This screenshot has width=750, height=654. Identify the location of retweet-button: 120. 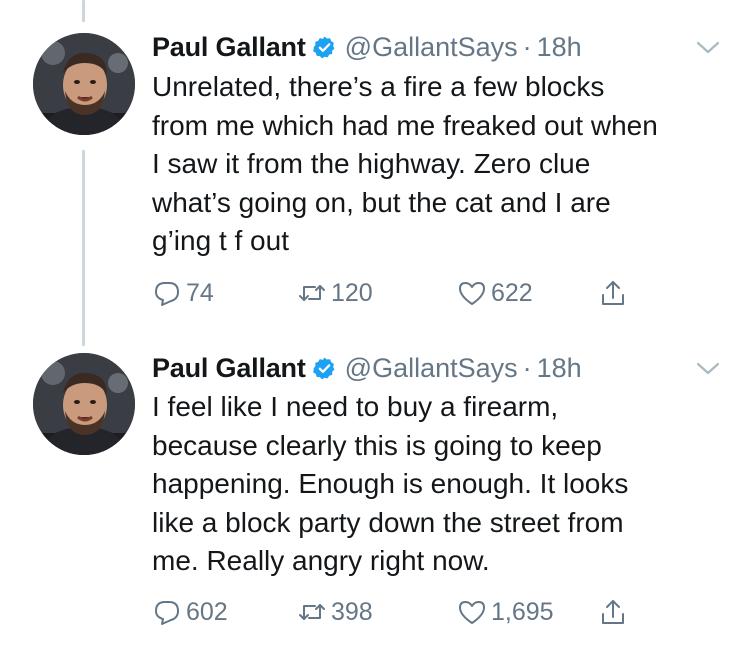
(335, 293).